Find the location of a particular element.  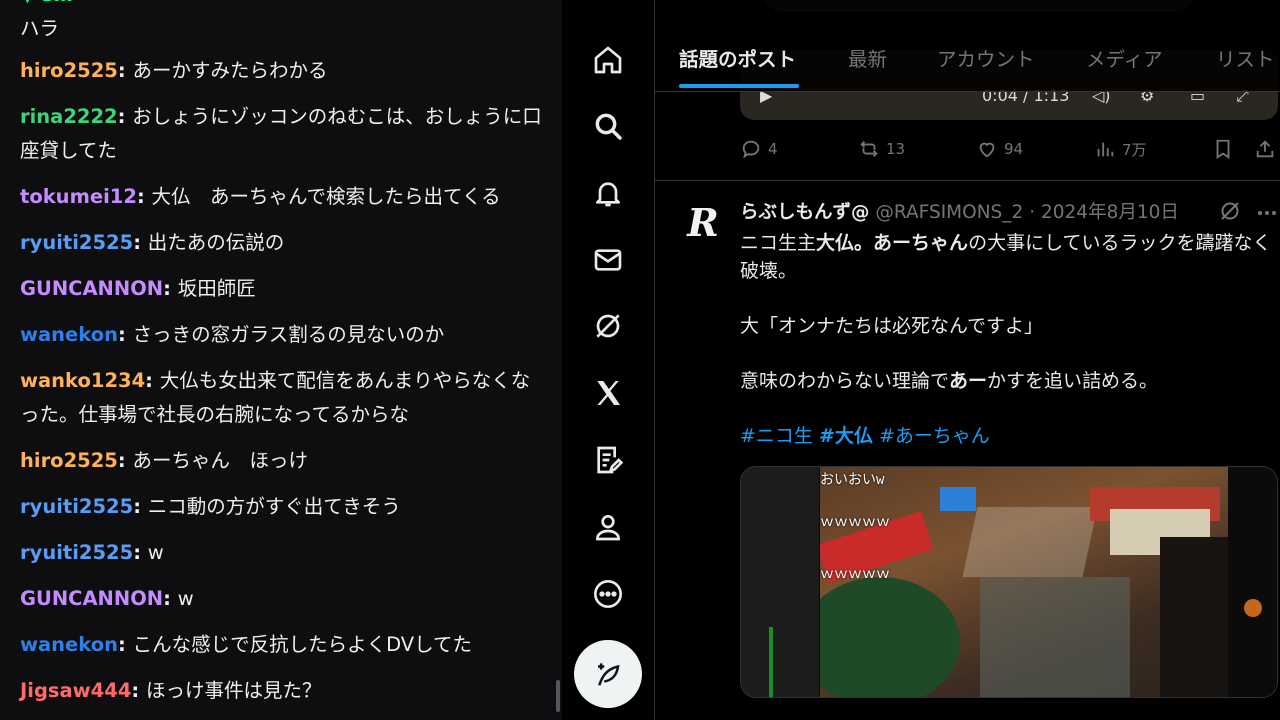

tweet-header: らぶしもんず@ @RAFSIMONS_2 · 2024年8月10日 is located at coordinates (959, 211).